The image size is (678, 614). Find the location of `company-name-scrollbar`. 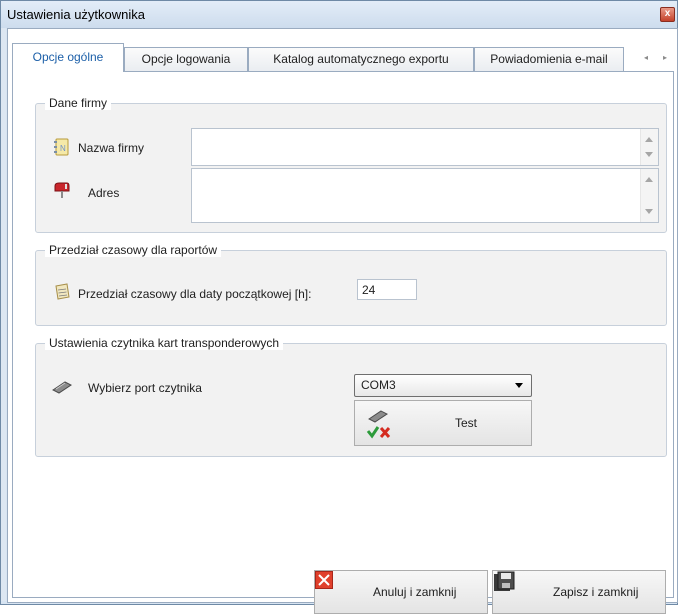

company-name-scrollbar is located at coordinates (649, 147).